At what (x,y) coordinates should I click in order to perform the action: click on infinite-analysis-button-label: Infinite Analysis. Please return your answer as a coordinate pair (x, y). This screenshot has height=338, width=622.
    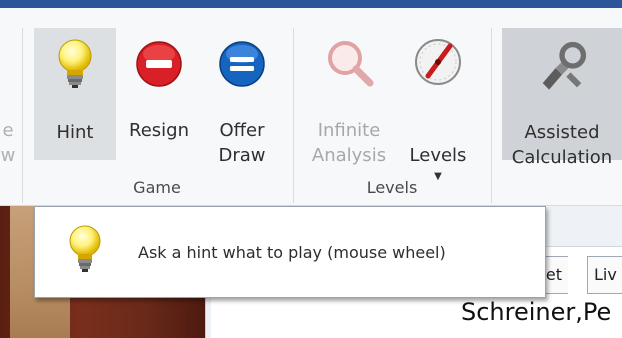
    Looking at the image, I should click on (349, 143).